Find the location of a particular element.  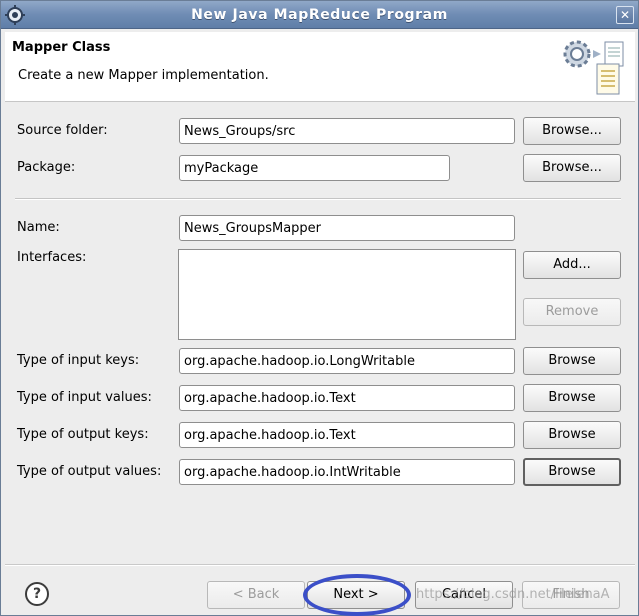

source-folder-label: Source folder: is located at coordinates (62, 130).